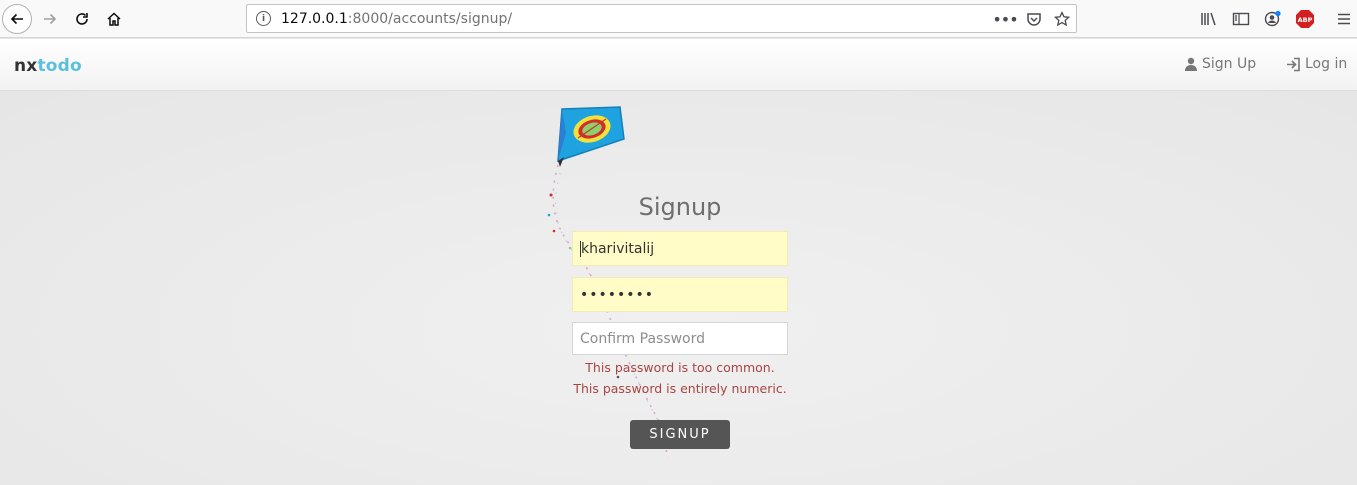 This screenshot has height=485, width=1357. I want to click on username-value: kharivitalij, so click(618, 248).